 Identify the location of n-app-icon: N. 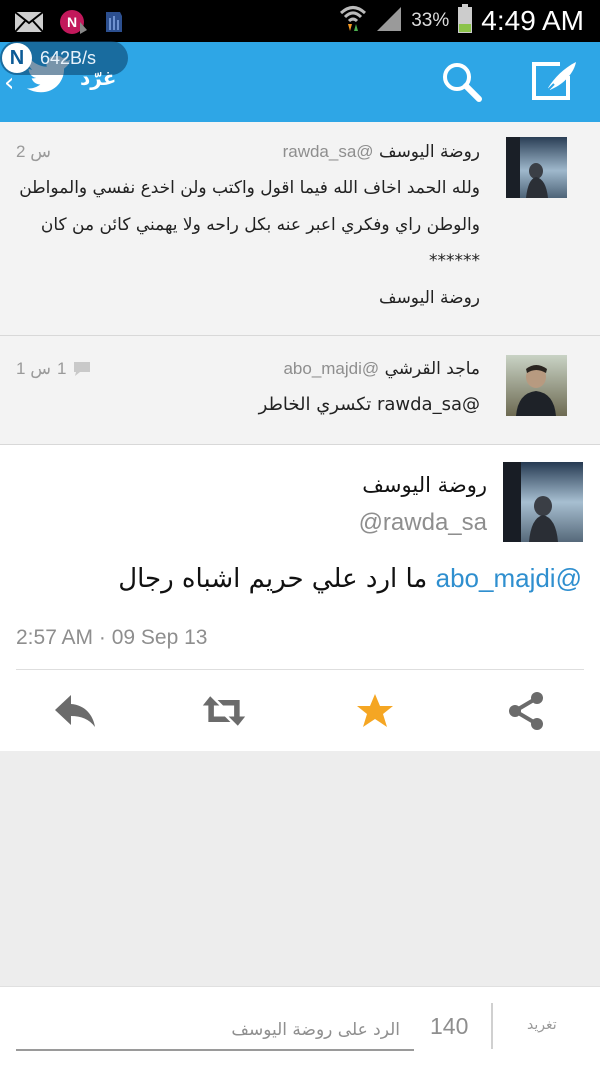
(73, 24).